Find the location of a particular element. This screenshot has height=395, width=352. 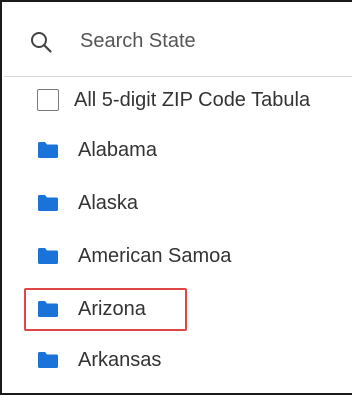

list-item-all: All 5-digit ZIP Code Tabula is located at coordinates (178, 101).